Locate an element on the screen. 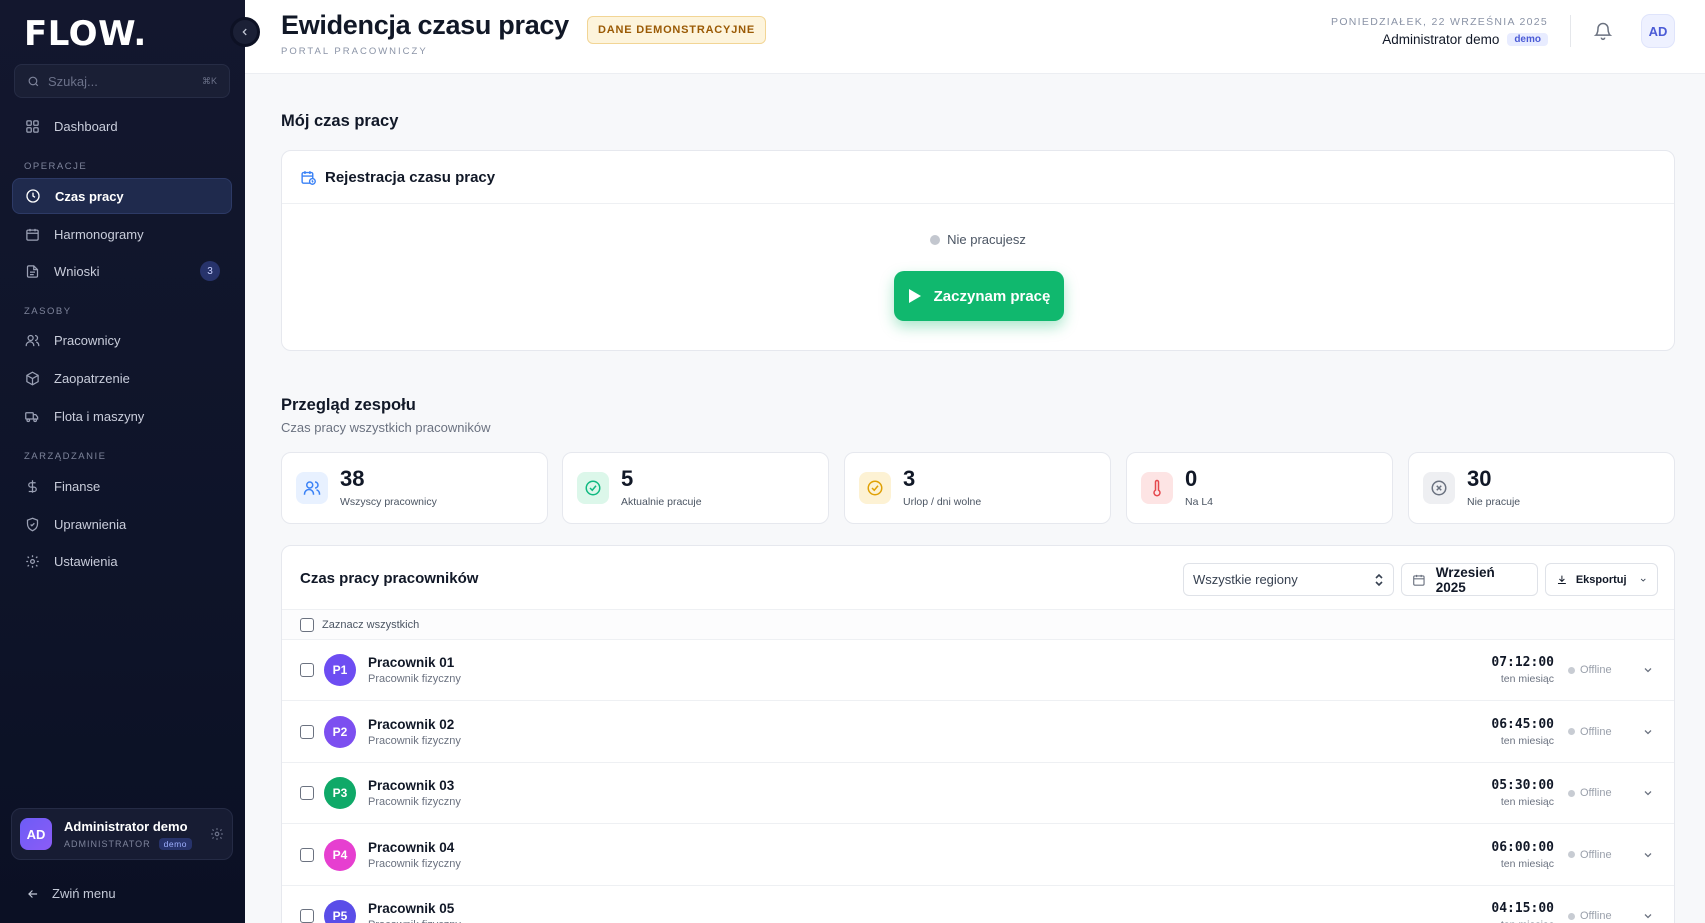  check-circle-icon is located at coordinates (593, 488).